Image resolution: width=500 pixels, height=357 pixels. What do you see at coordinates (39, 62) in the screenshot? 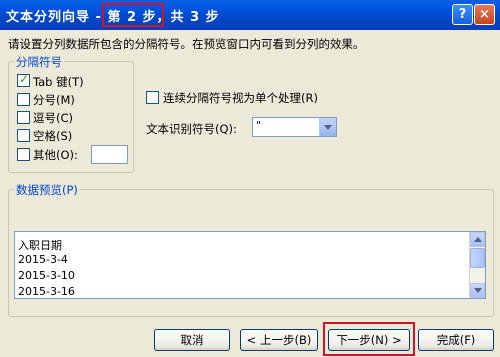
I see `delimiters-group-label: 分隔符号` at bounding box center [39, 62].